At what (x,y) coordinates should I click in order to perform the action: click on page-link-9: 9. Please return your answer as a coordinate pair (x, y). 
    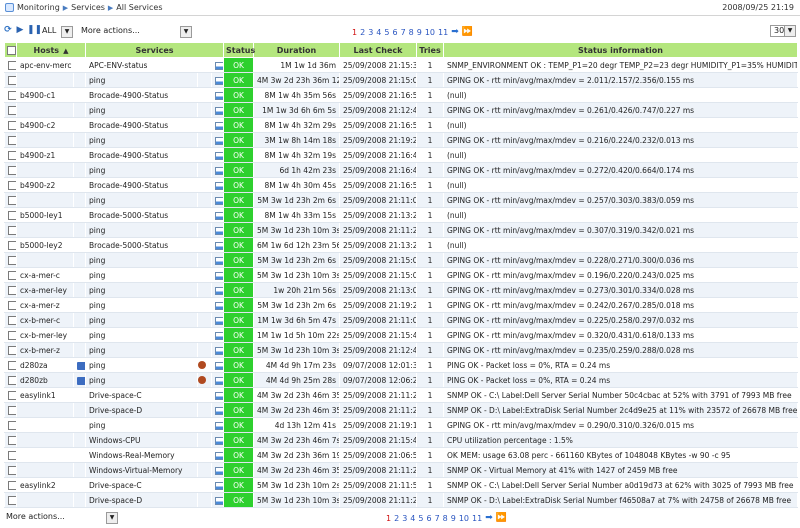
    Looking at the image, I should click on (419, 32).